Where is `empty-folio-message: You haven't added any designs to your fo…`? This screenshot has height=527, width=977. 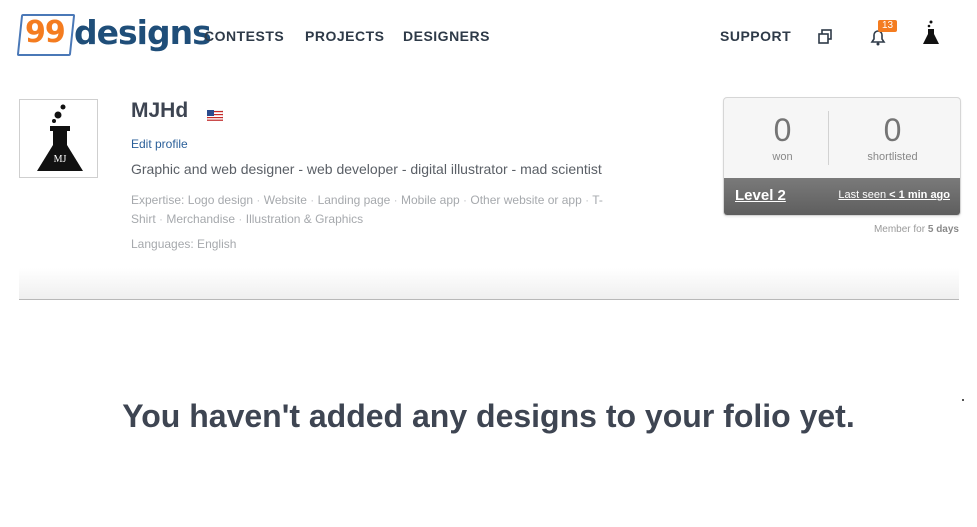 empty-folio-message: You haven't added any designs to your fo… is located at coordinates (488, 416).